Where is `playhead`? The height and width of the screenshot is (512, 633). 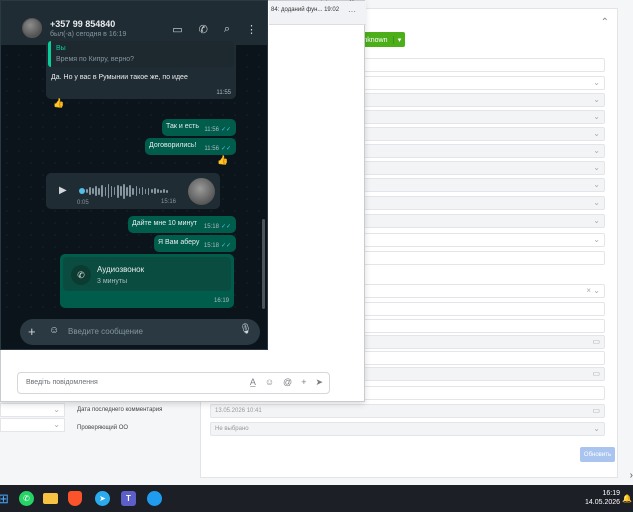
playhead is located at coordinates (82, 191).